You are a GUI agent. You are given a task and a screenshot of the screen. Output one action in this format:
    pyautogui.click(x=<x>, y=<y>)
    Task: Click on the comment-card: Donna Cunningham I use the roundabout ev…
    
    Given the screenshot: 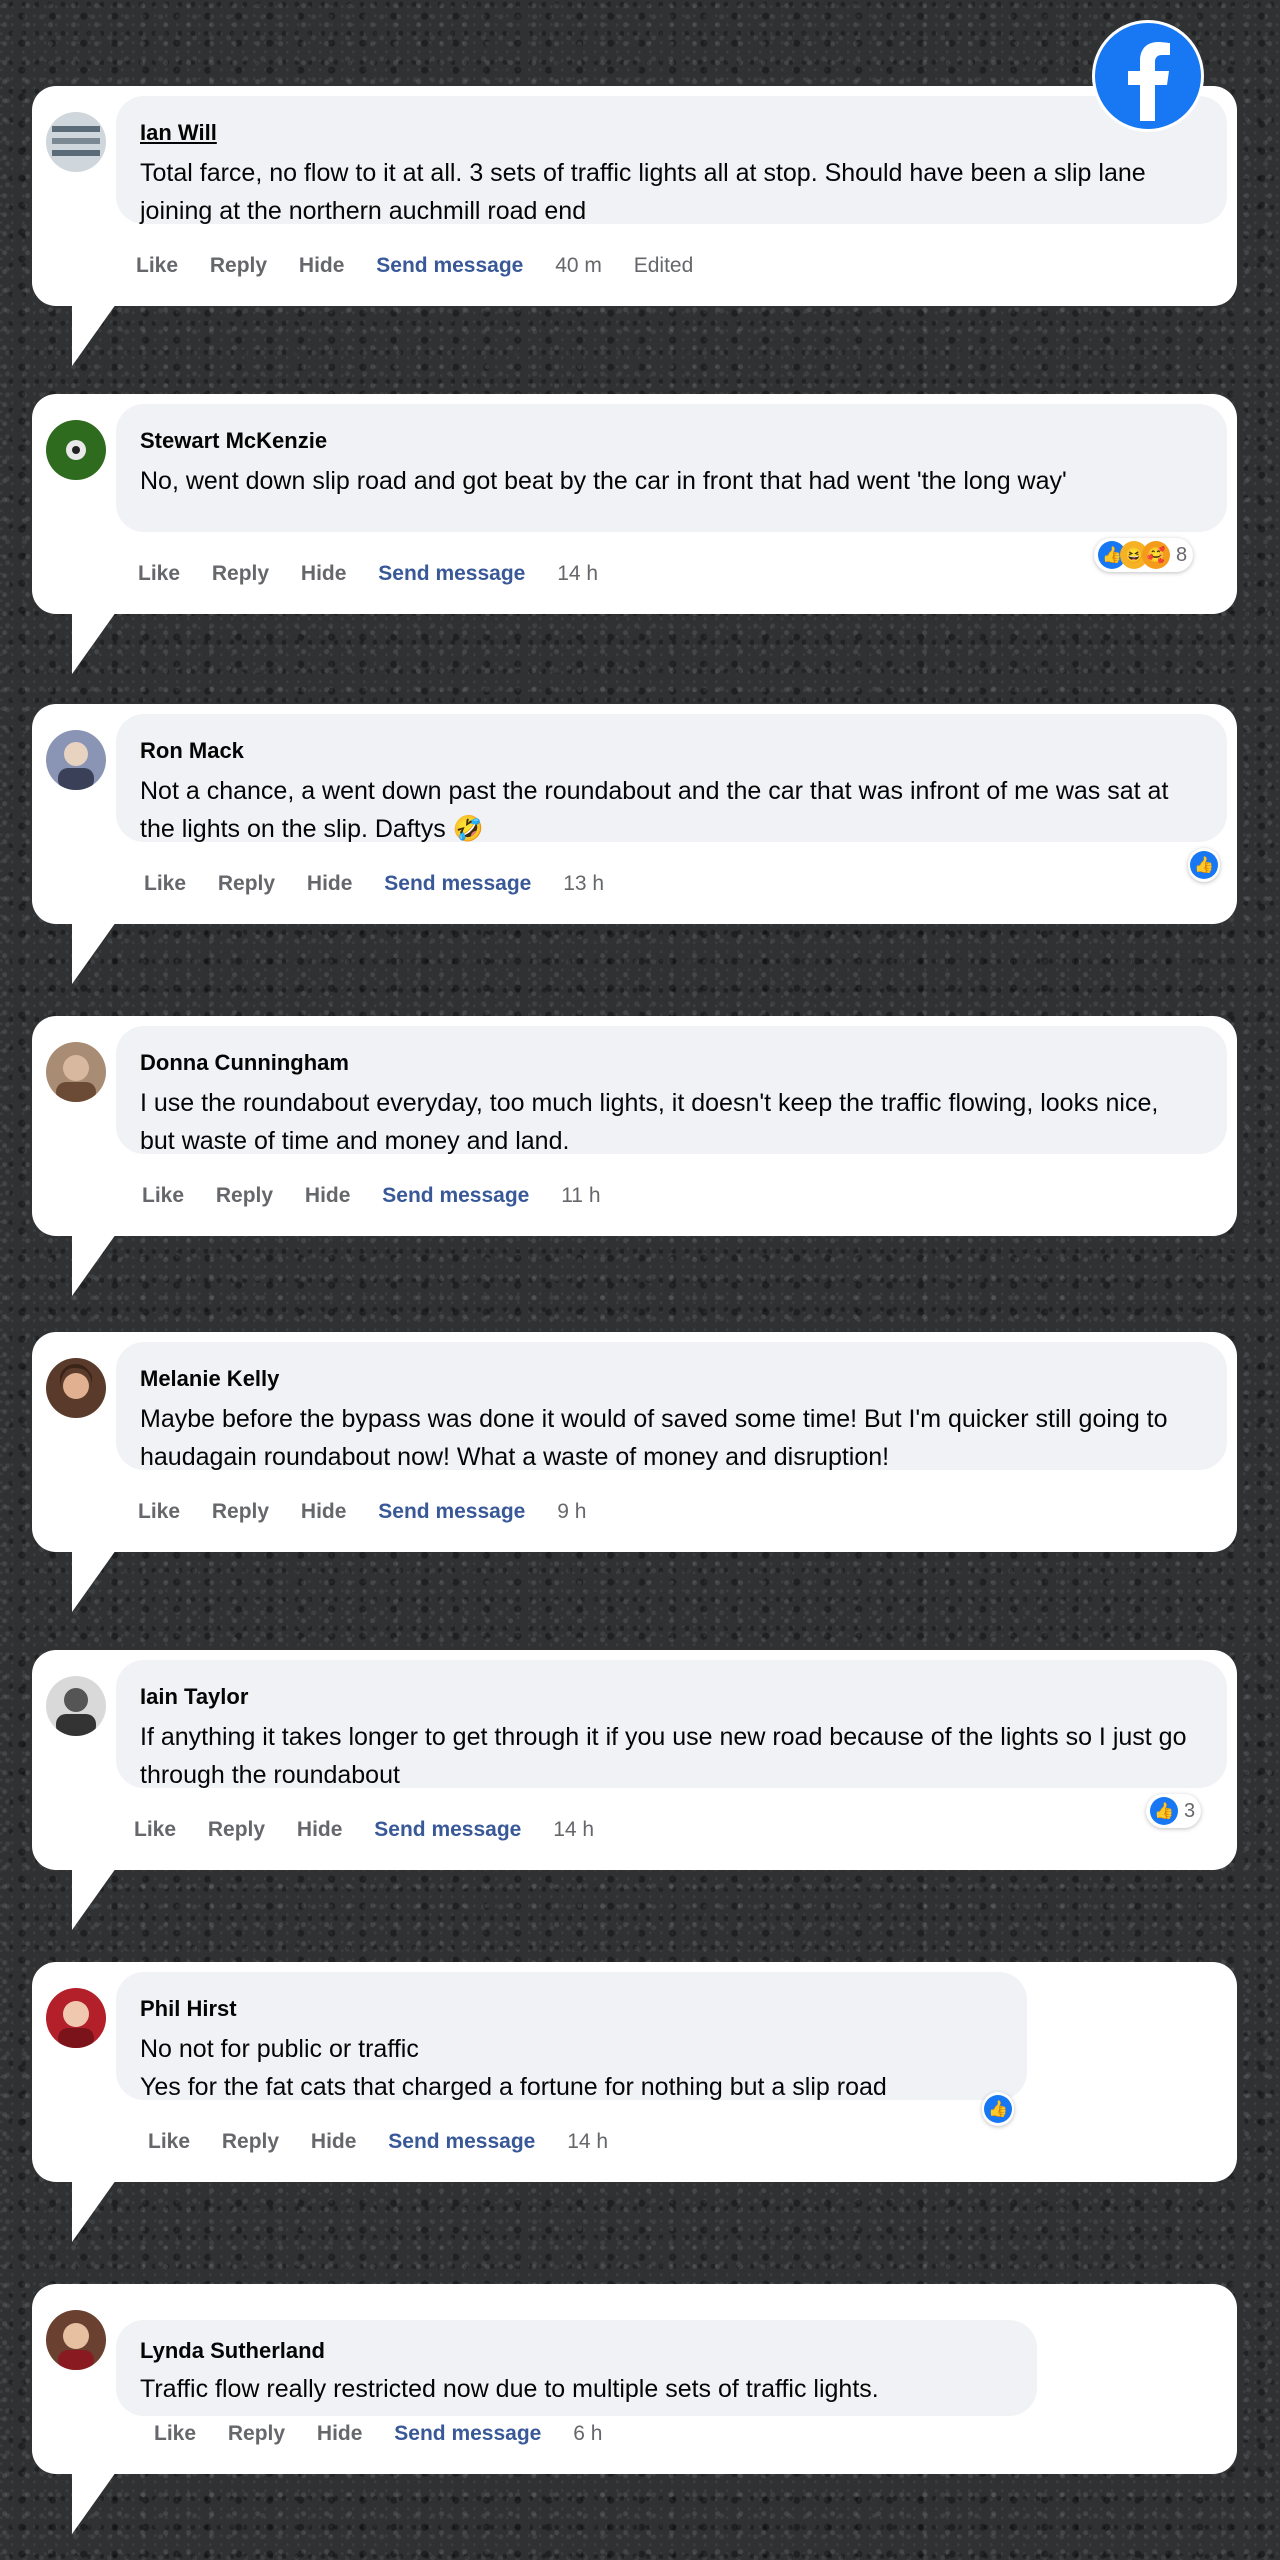 What is the action you would take?
    pyautogui.click(x=634, y=1156)
    